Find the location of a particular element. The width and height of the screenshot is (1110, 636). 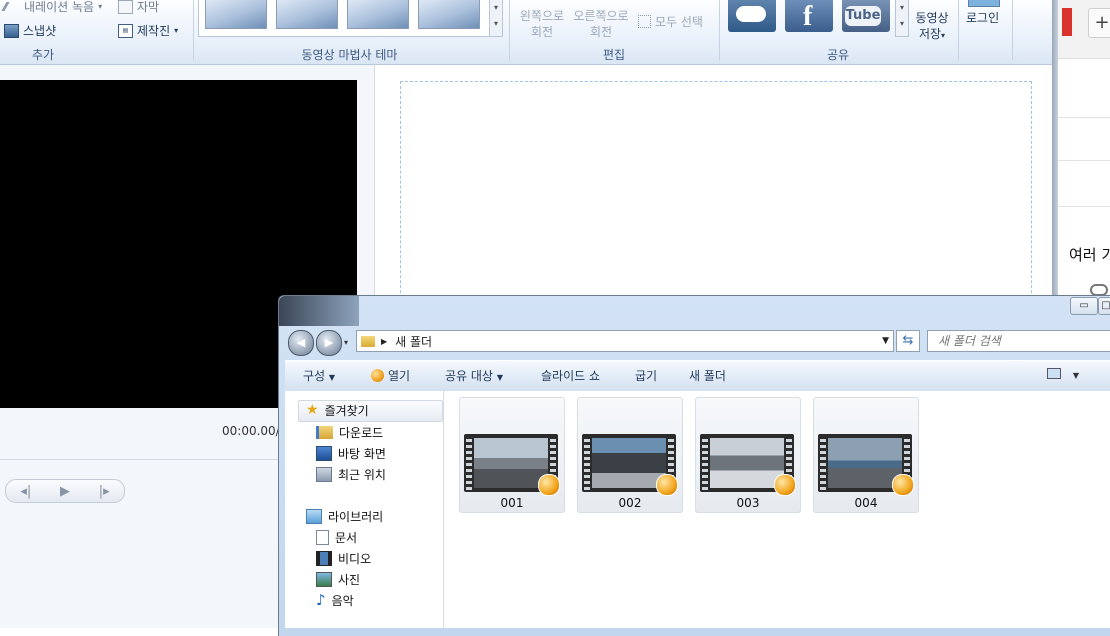

breadcrumb-current: 새 폴더 is located at coordinates (413, 341).